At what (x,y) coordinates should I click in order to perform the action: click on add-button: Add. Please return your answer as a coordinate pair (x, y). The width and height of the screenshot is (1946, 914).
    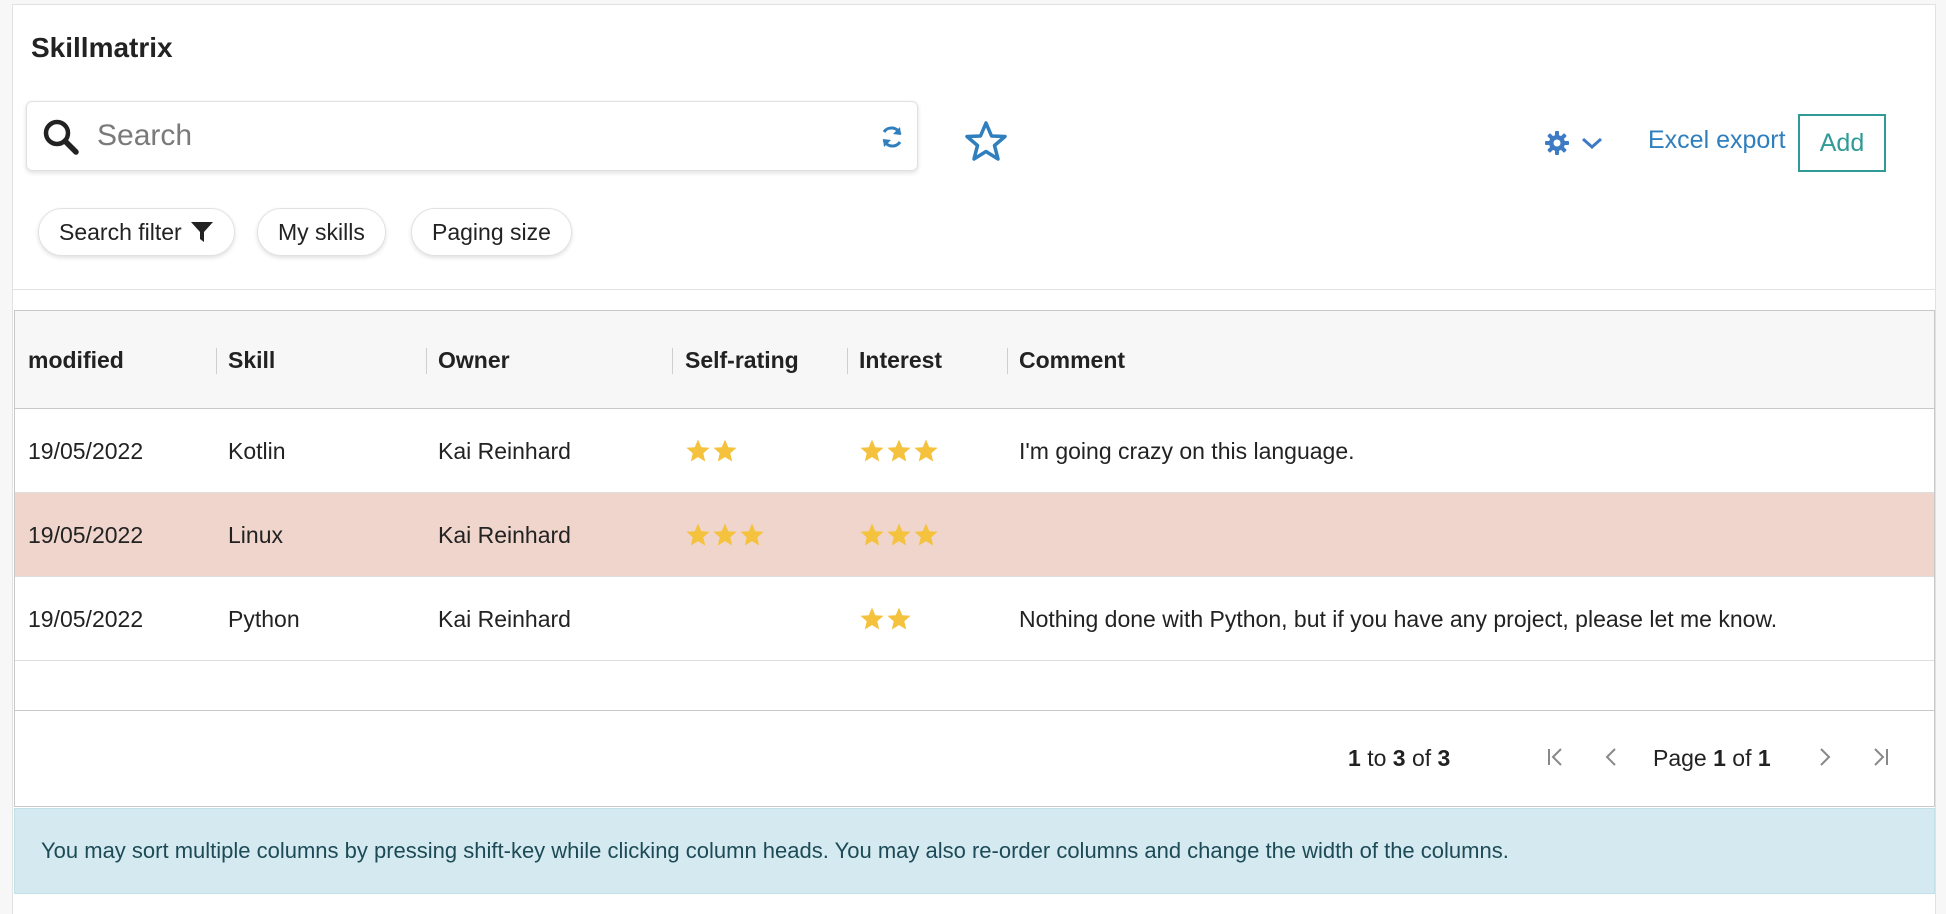
    Looking at the image, I should click on (1842, 143).